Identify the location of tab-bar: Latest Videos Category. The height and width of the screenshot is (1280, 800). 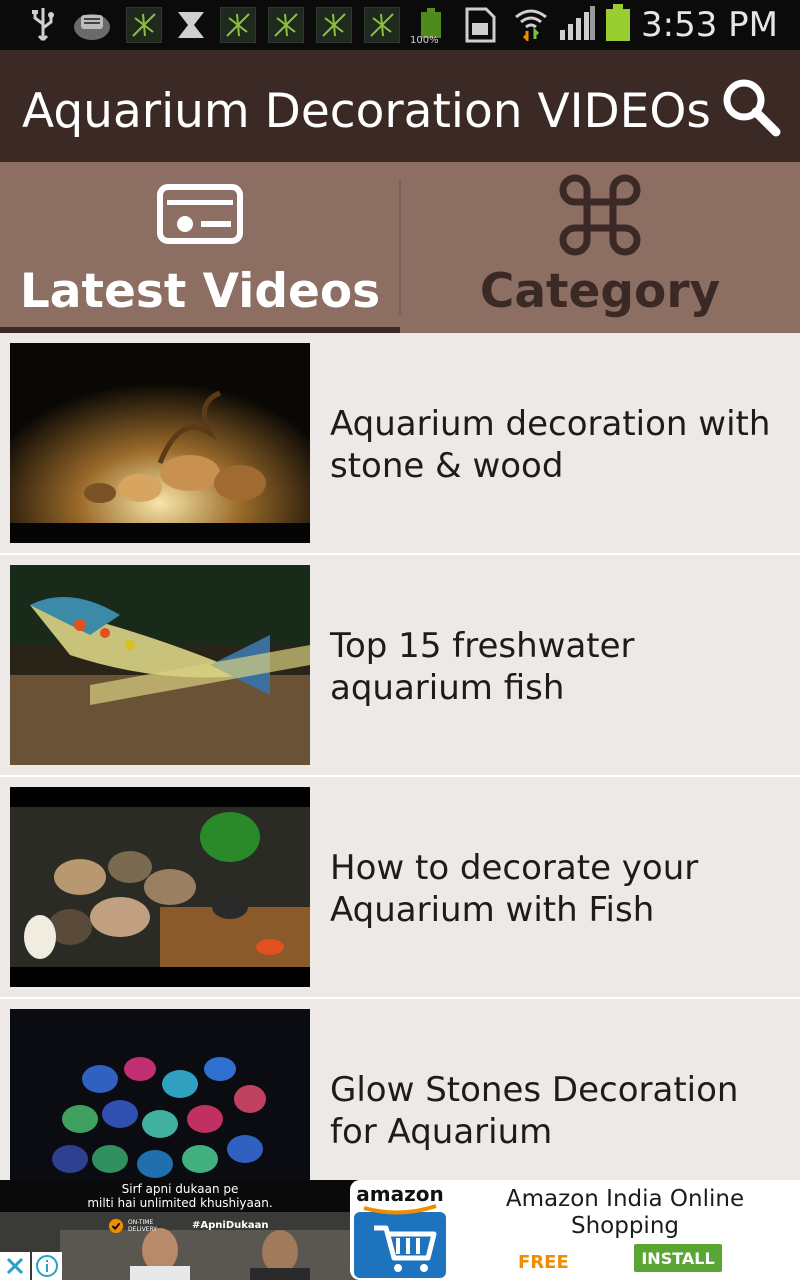
(400, 247).